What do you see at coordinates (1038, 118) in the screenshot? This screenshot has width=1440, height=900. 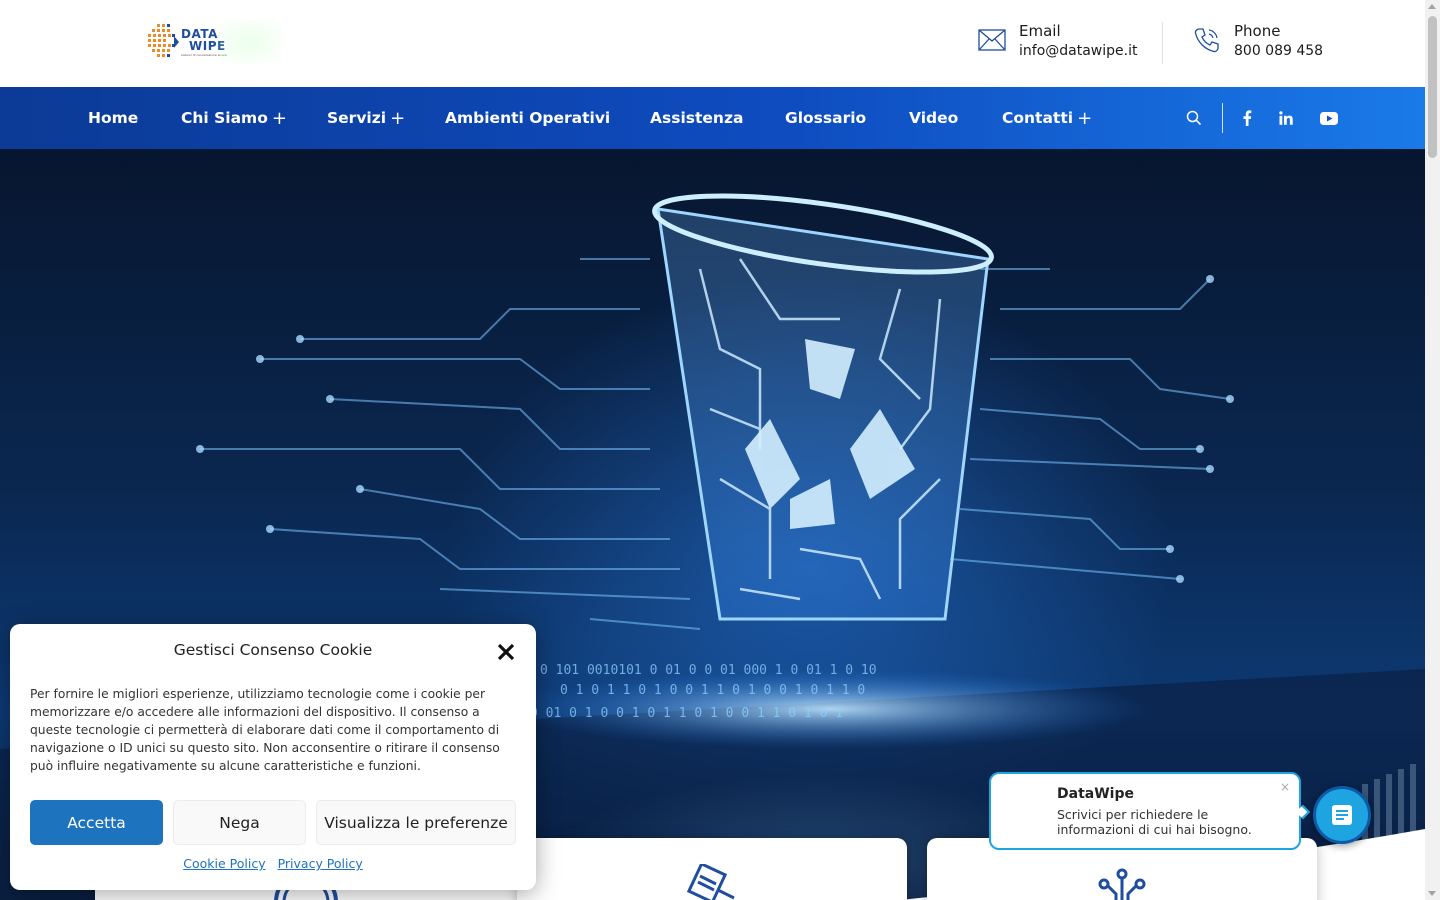 I see `nav-label: Contatti` at bounding box center [1038, 118].